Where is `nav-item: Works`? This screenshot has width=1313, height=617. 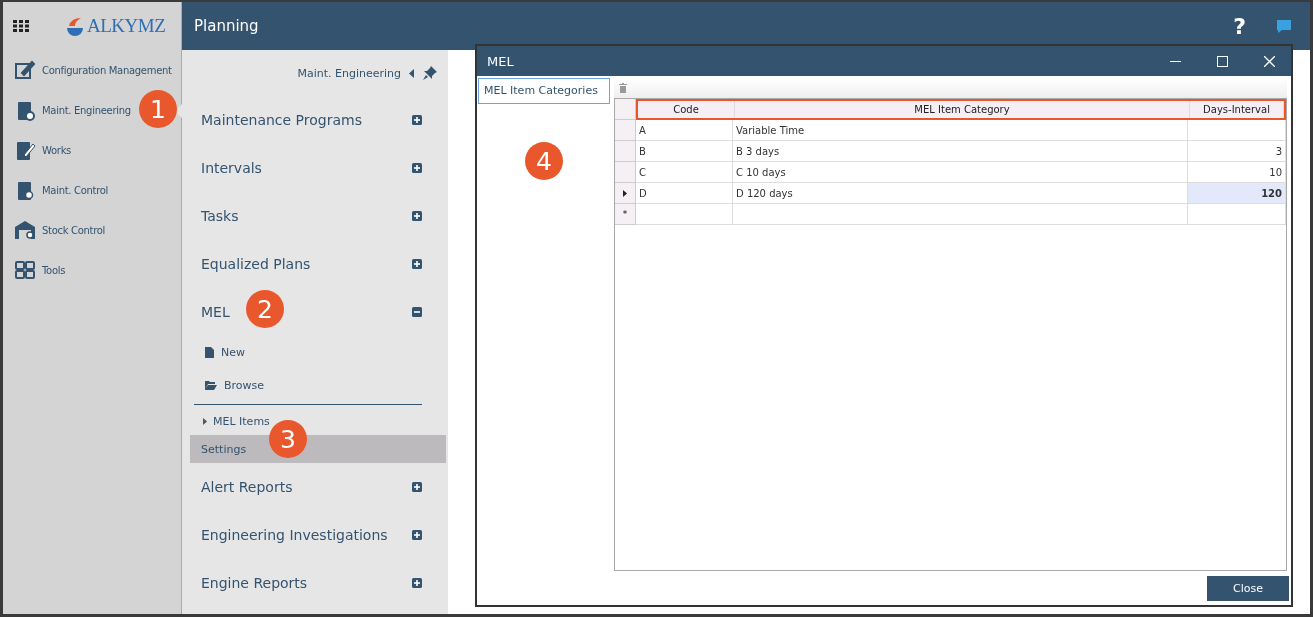
nav-item: Works is located at coordinates (92, 150).